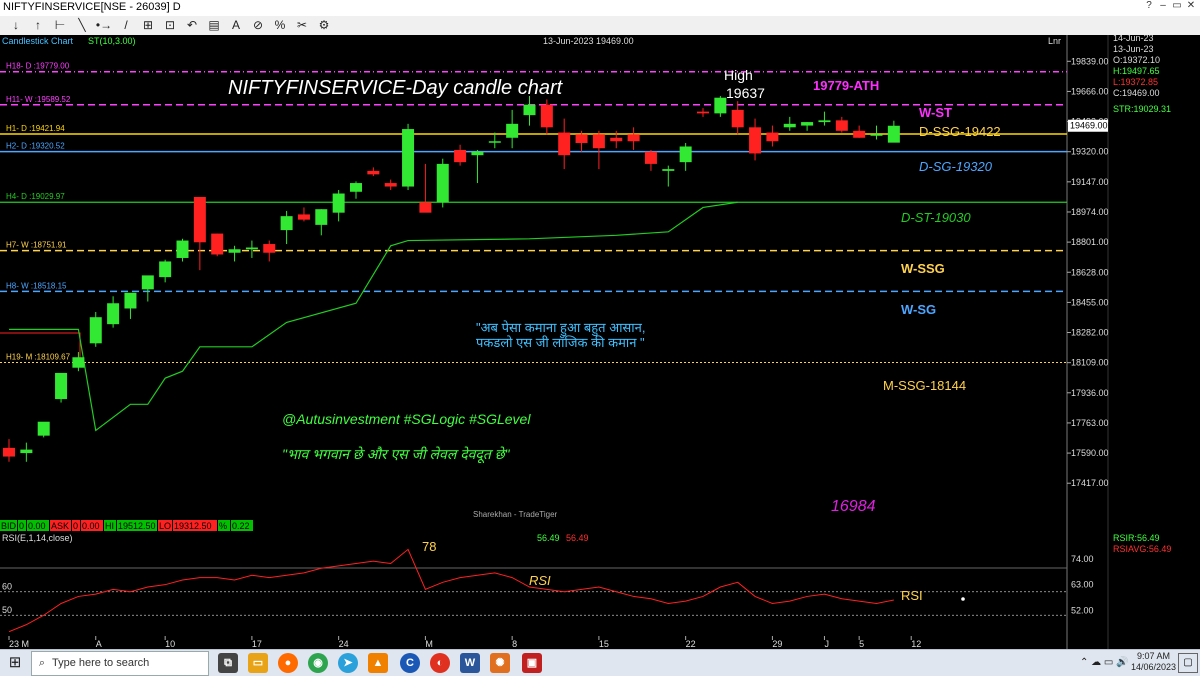  What do you see at coordinates (1104, 663) in the screenshot?
I see `tray-icons: ⌃ ☁ ▭ 🔊` at bounding box center [1104, 663].